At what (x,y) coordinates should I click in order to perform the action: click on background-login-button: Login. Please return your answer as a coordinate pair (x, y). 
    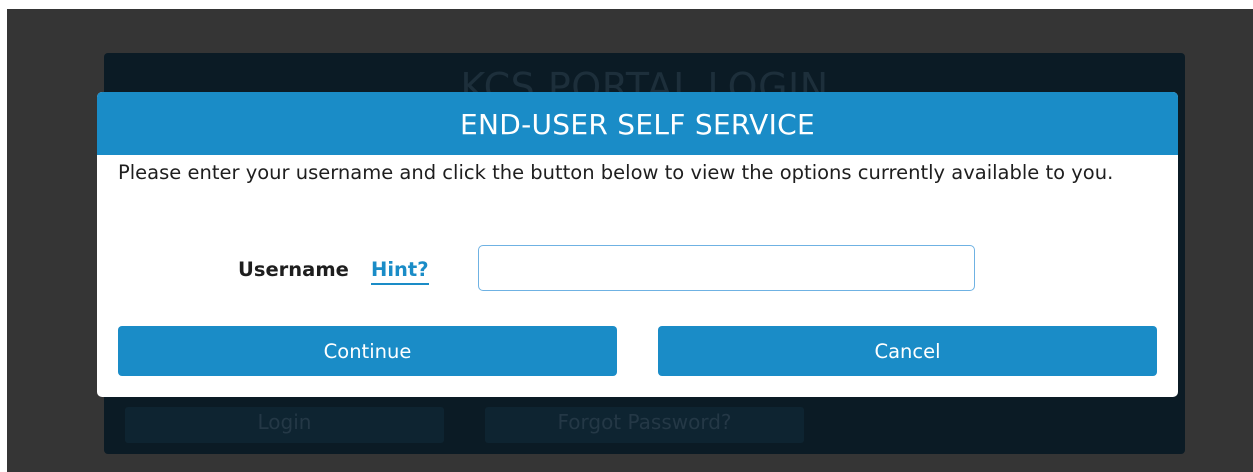
    Looking at the image, I should click on (284, 425).